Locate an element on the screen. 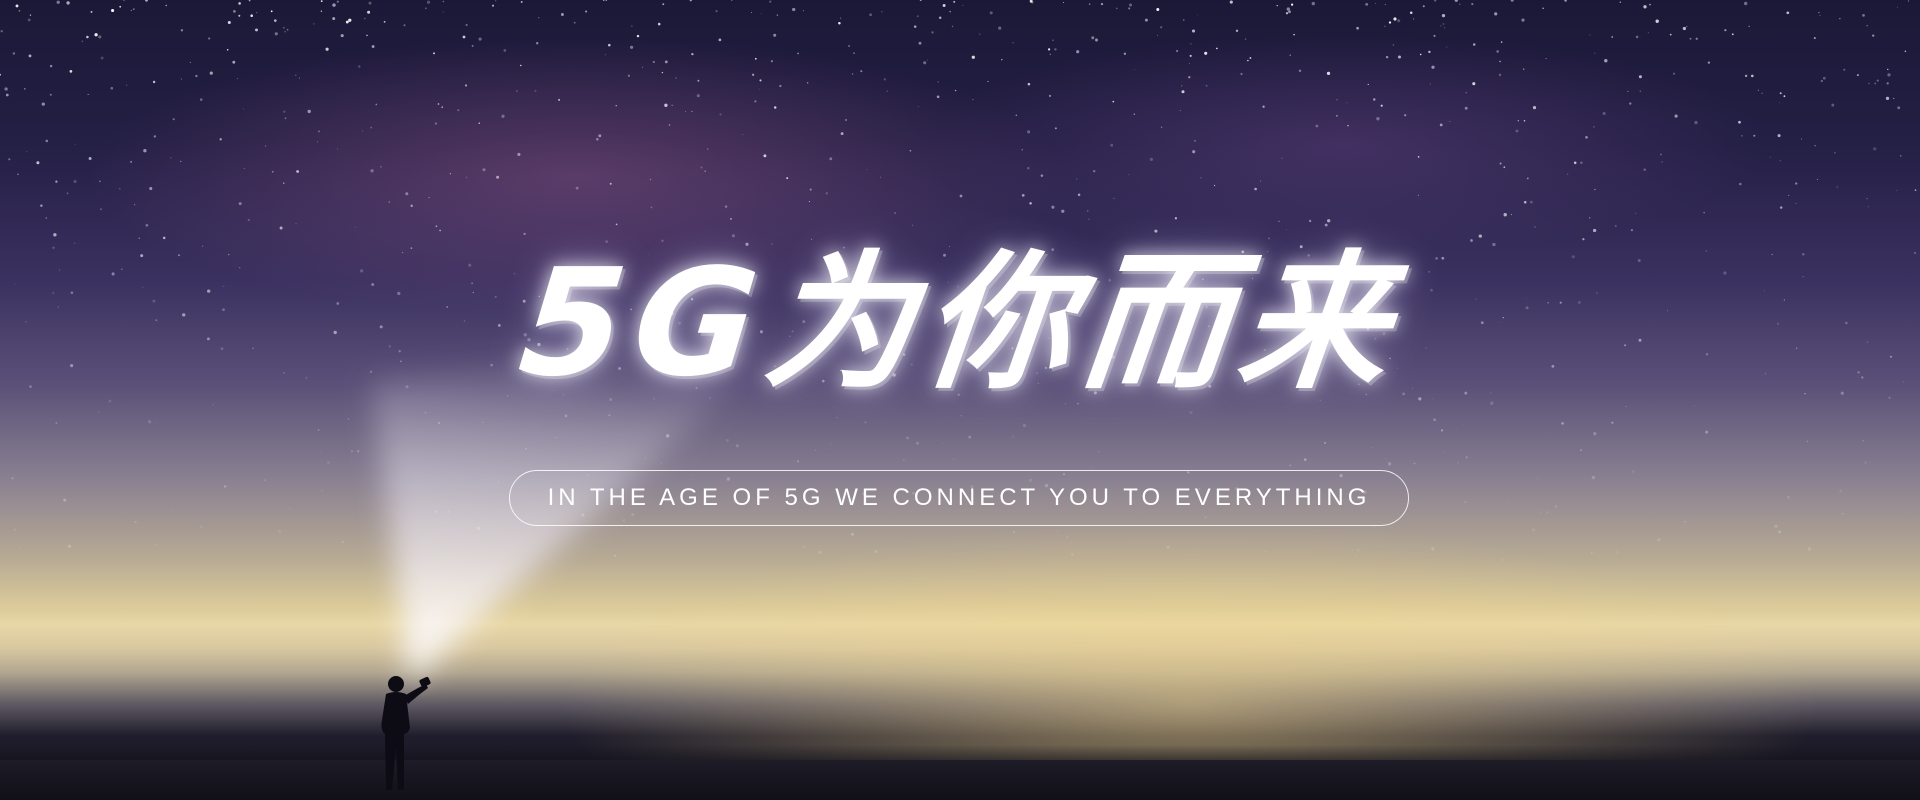  ground is located at coordinates (960, 780).